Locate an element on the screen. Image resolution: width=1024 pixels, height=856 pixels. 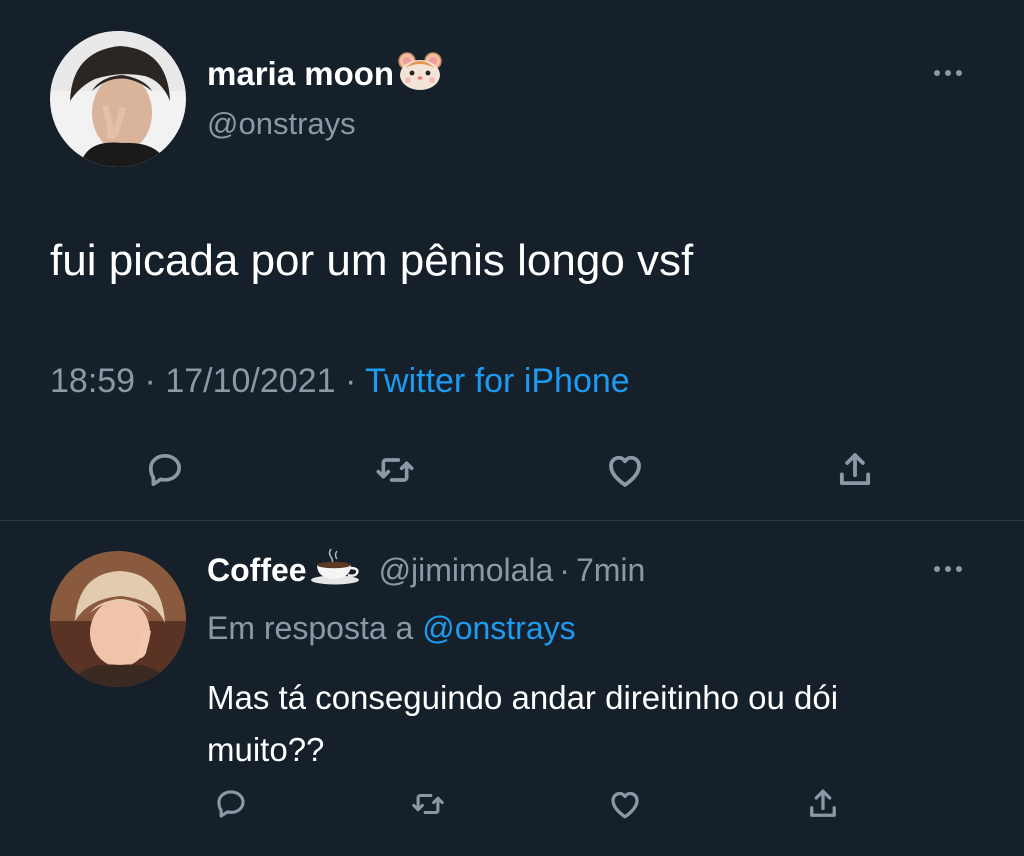
reply-handle: @jimimolala is located at coordinates (466, 570).